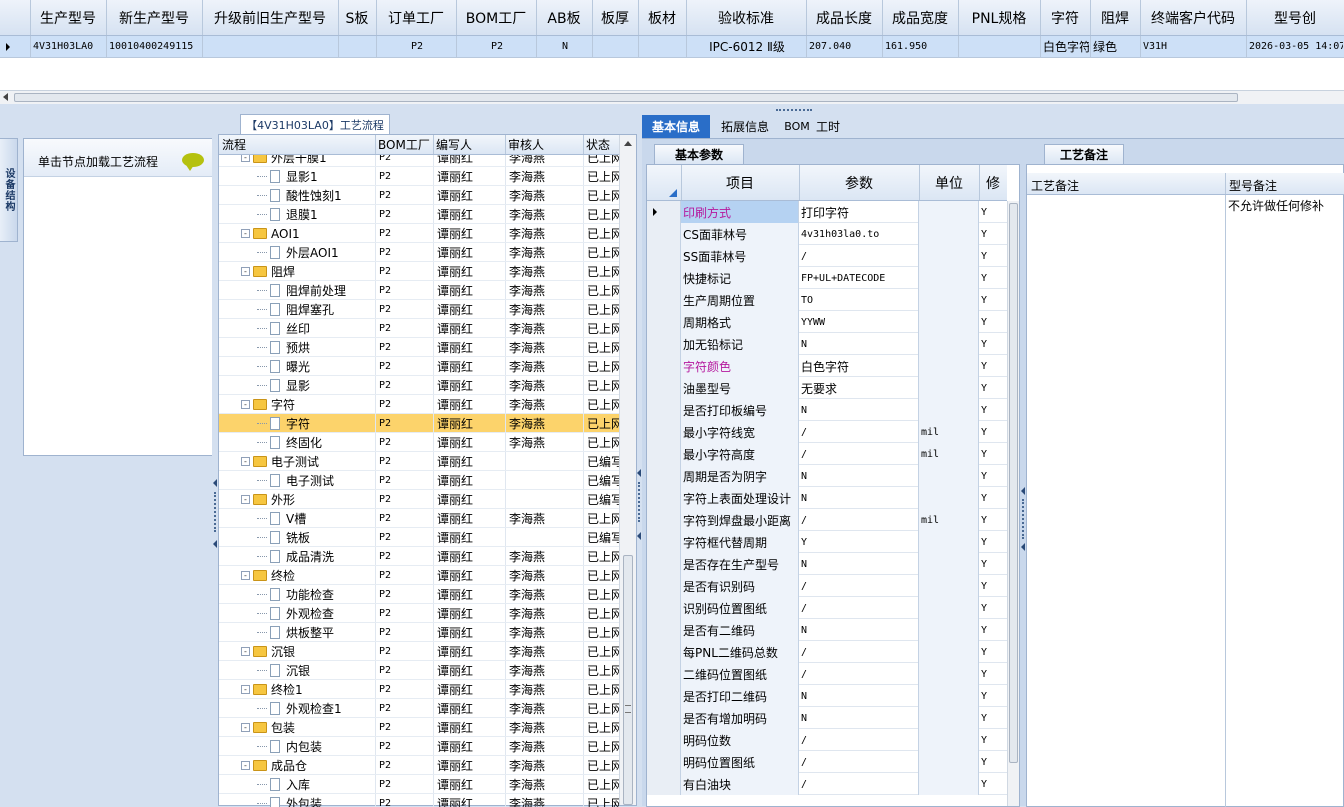 Image resolution: width=1344 pixels, height=807 pixels. What do you see at coordinates (827, 652) in the screenshot?
I see `table-row: 每PNL二维码总数 / Y` at bounding box center [827, 652].